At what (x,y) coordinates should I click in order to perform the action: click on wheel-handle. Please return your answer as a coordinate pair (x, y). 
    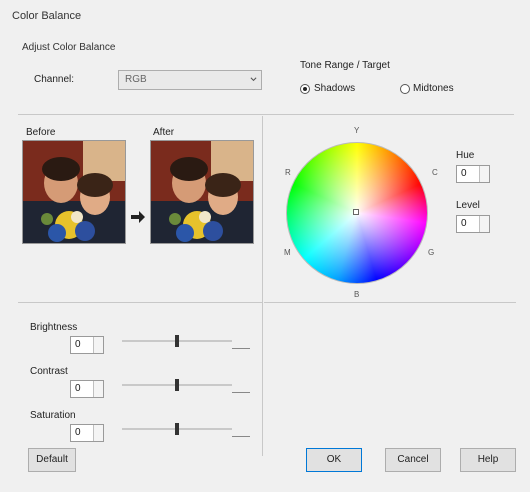
    Looking at the image, I should click on (356, 212).